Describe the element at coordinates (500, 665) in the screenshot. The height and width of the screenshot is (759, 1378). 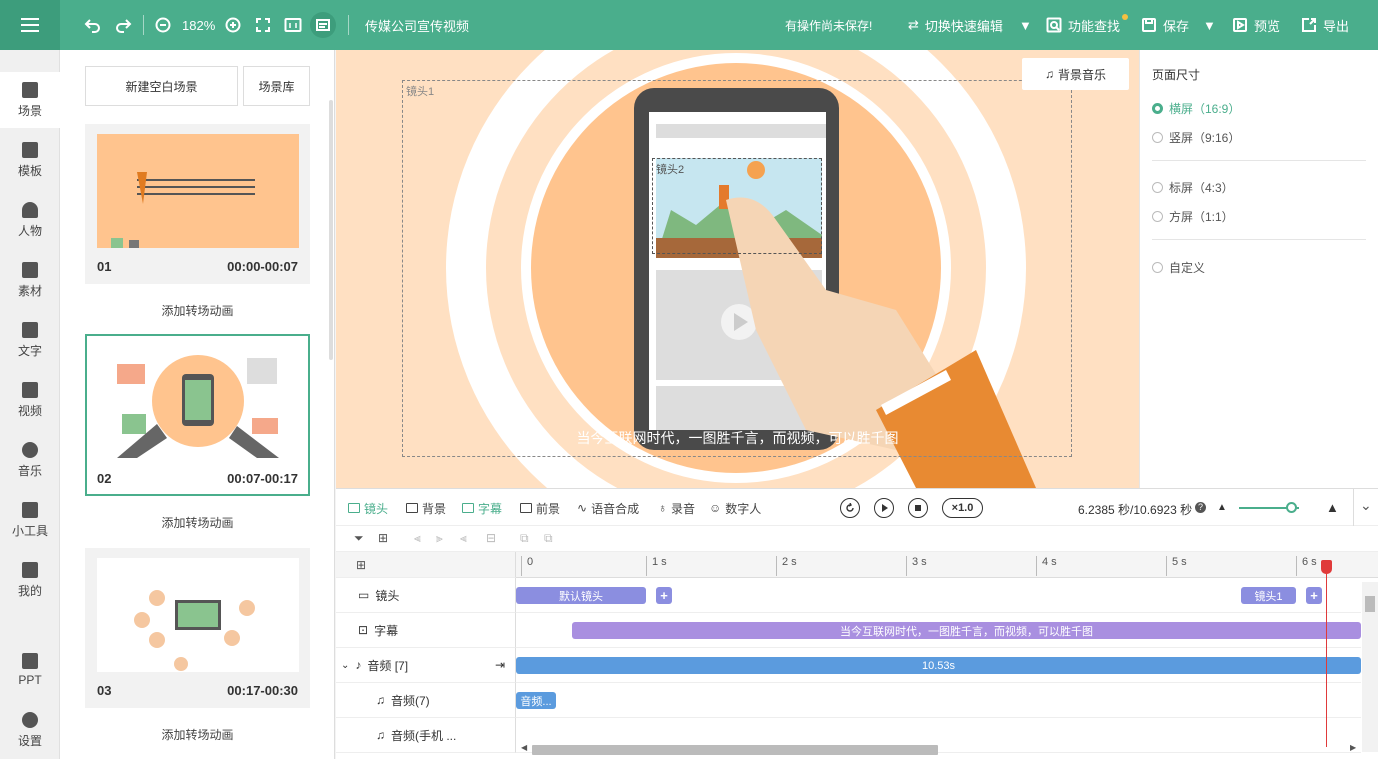
I see `import-icon: ⇥` at that location.